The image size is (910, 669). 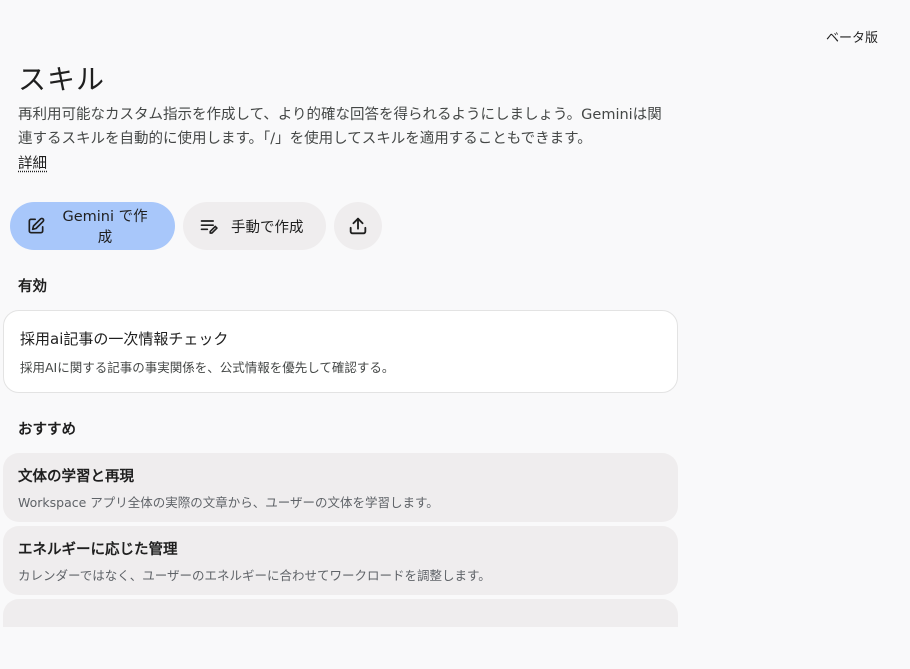 I want to click on create-with-gemini-button: Gemini で作成, so click(x=92, y=226).